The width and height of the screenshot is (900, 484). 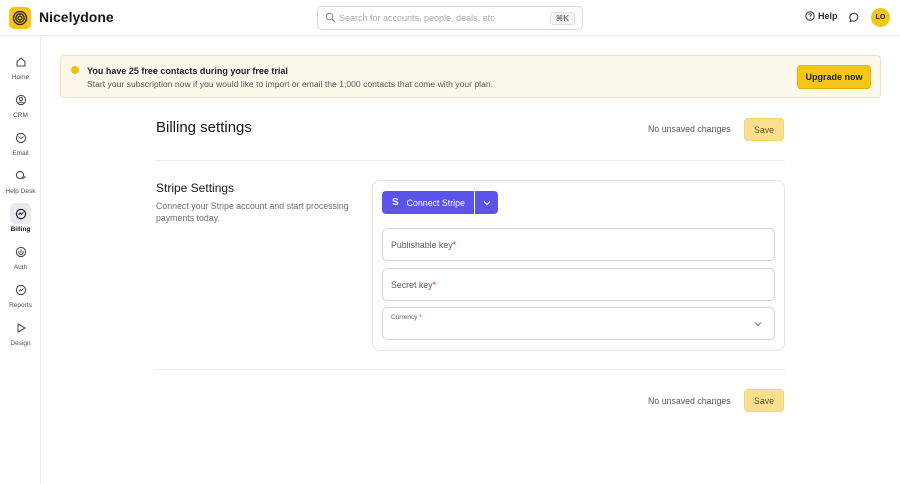 I want to click on sidebar-item-reports: Reports, so click(x=20, y=294).